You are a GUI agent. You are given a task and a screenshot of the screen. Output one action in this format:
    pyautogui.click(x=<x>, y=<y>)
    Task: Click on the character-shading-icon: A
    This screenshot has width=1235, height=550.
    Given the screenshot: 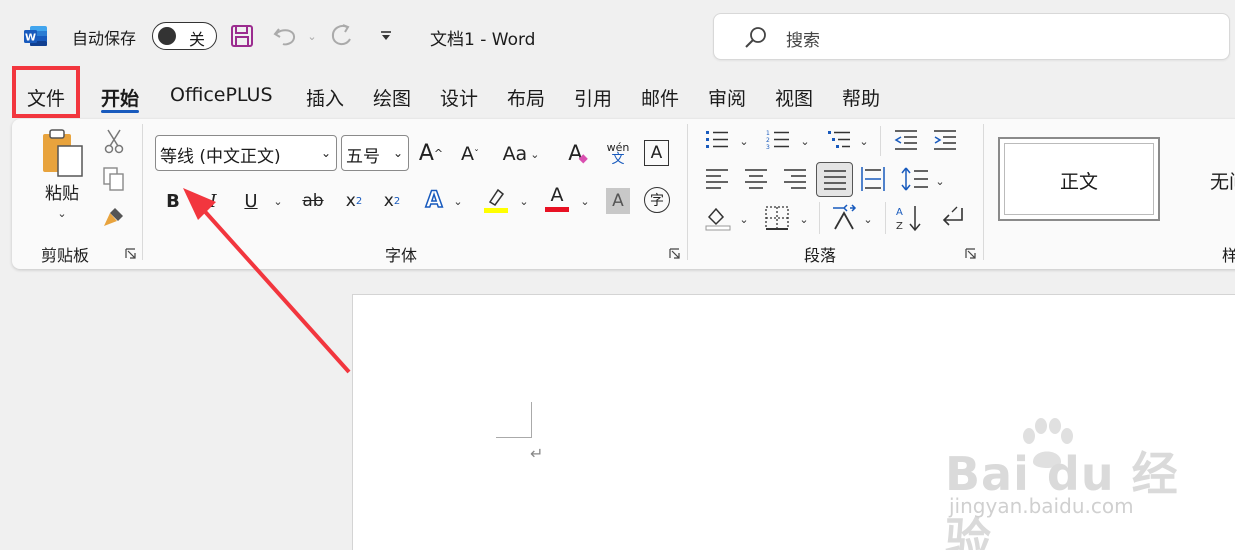 What is the action you would take?
    pyautogui.click(x=618, y=201)
    